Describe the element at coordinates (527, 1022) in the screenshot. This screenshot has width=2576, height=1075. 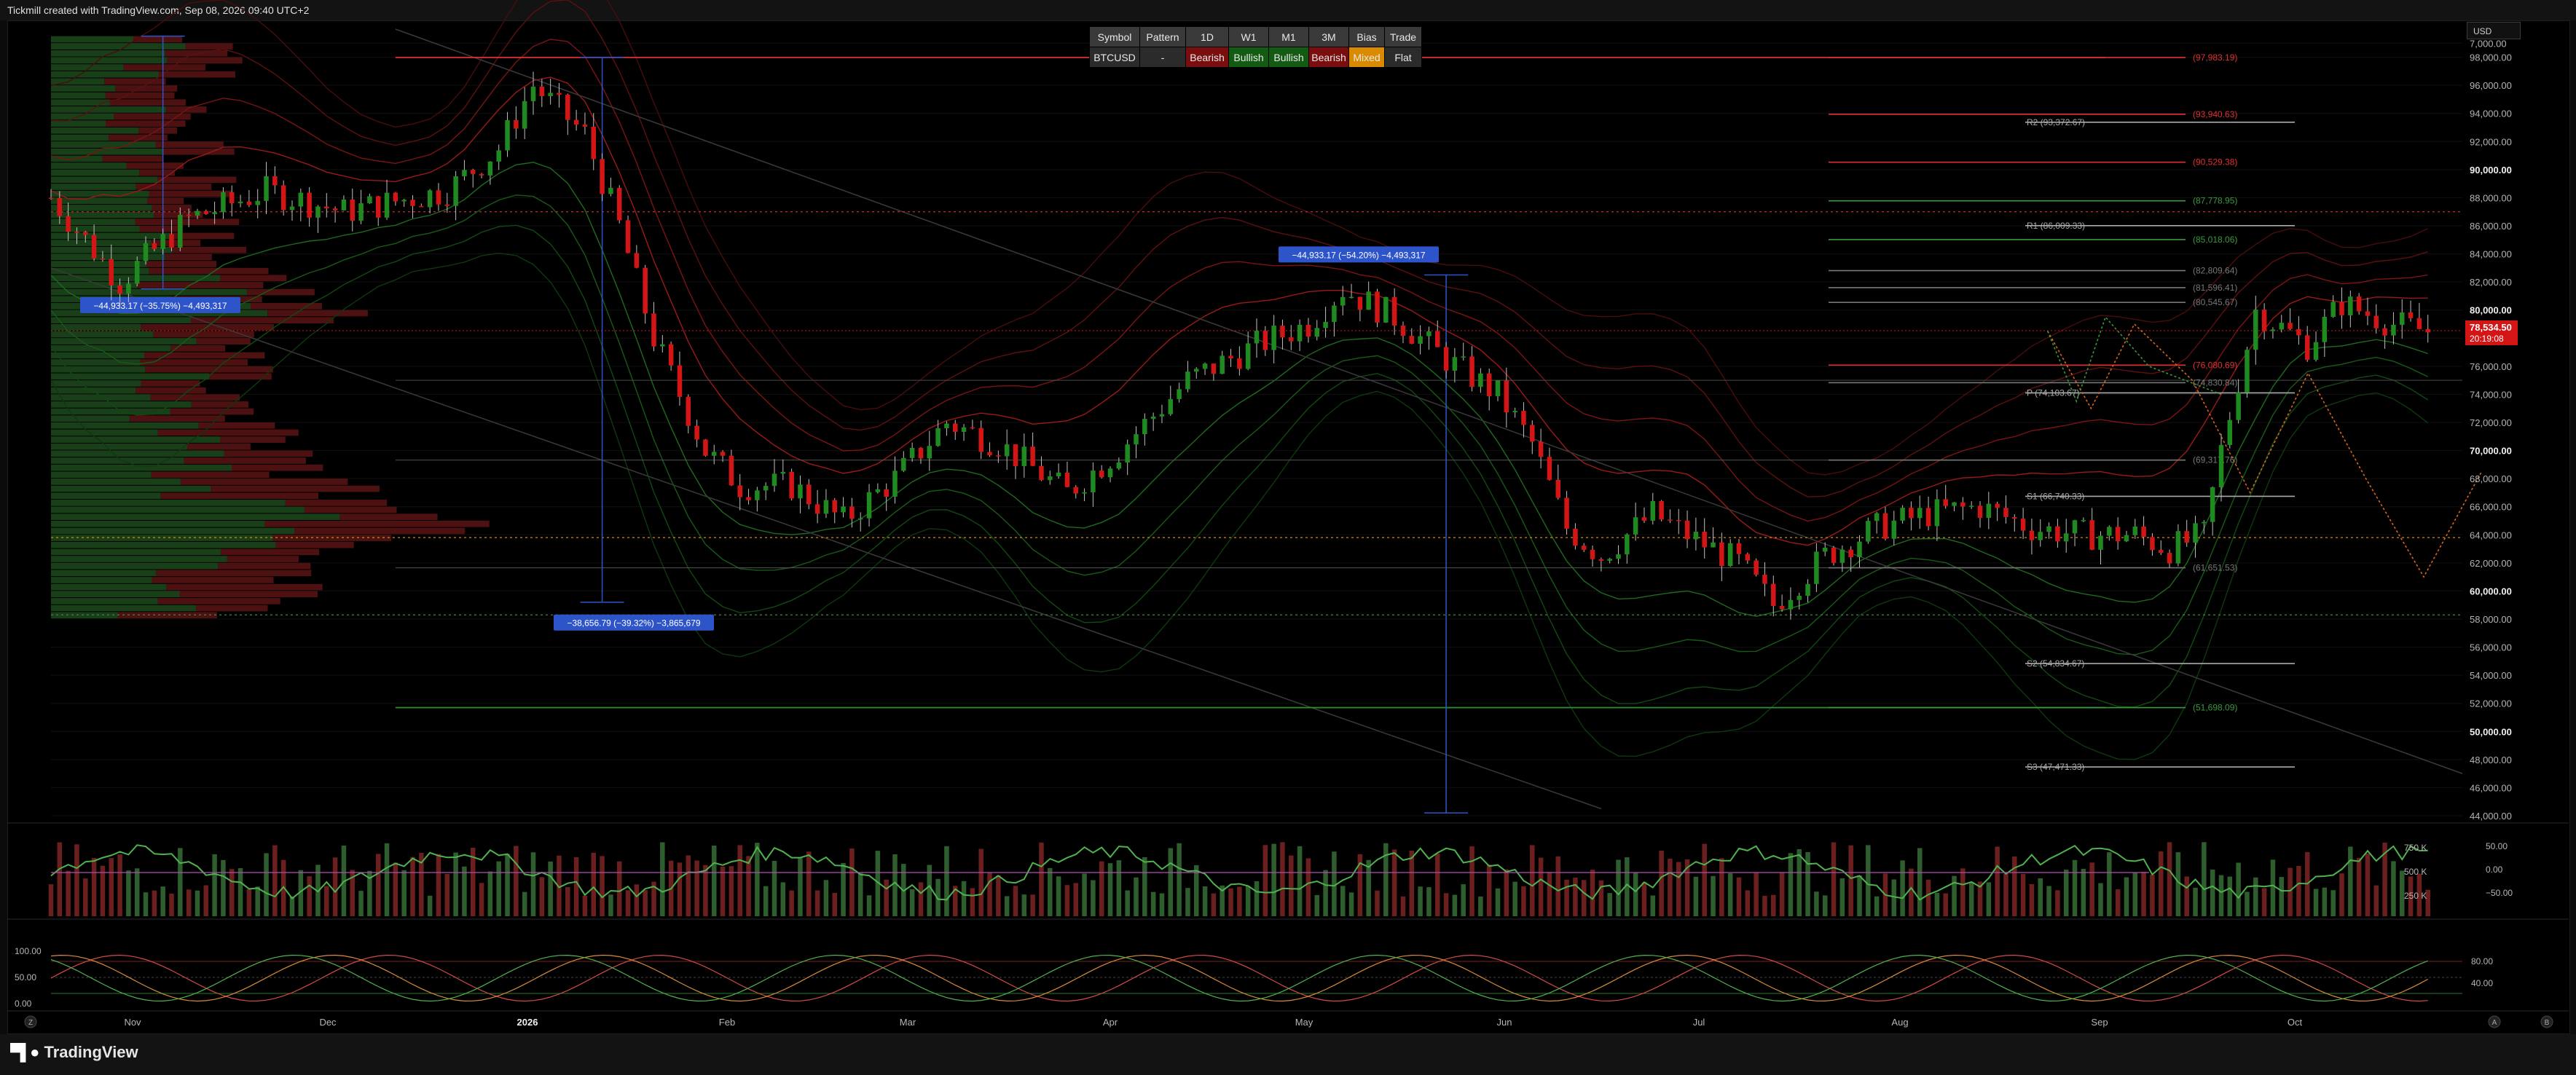
I see `time-label: 2026` at that location.